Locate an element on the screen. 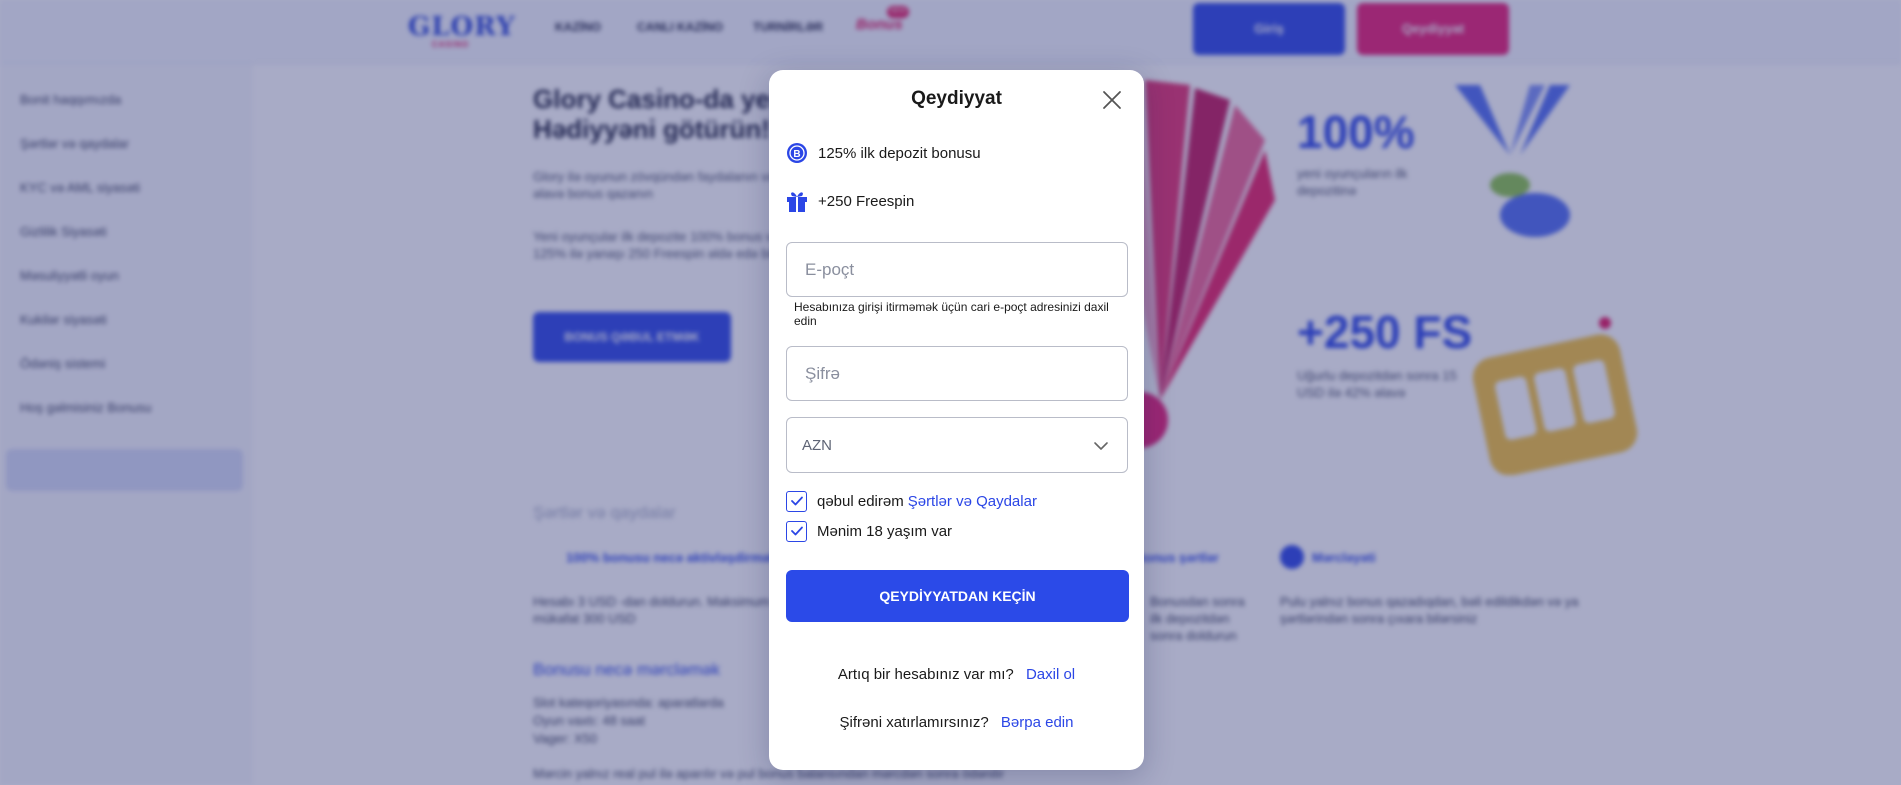  bonus-deposit-text: 125% ilk depozit bonusu is located at coordinates (899, 153).